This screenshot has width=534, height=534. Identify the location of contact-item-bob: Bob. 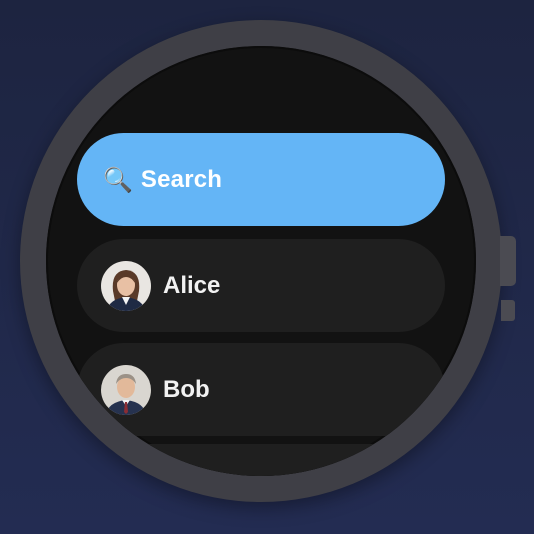
(261, 389).